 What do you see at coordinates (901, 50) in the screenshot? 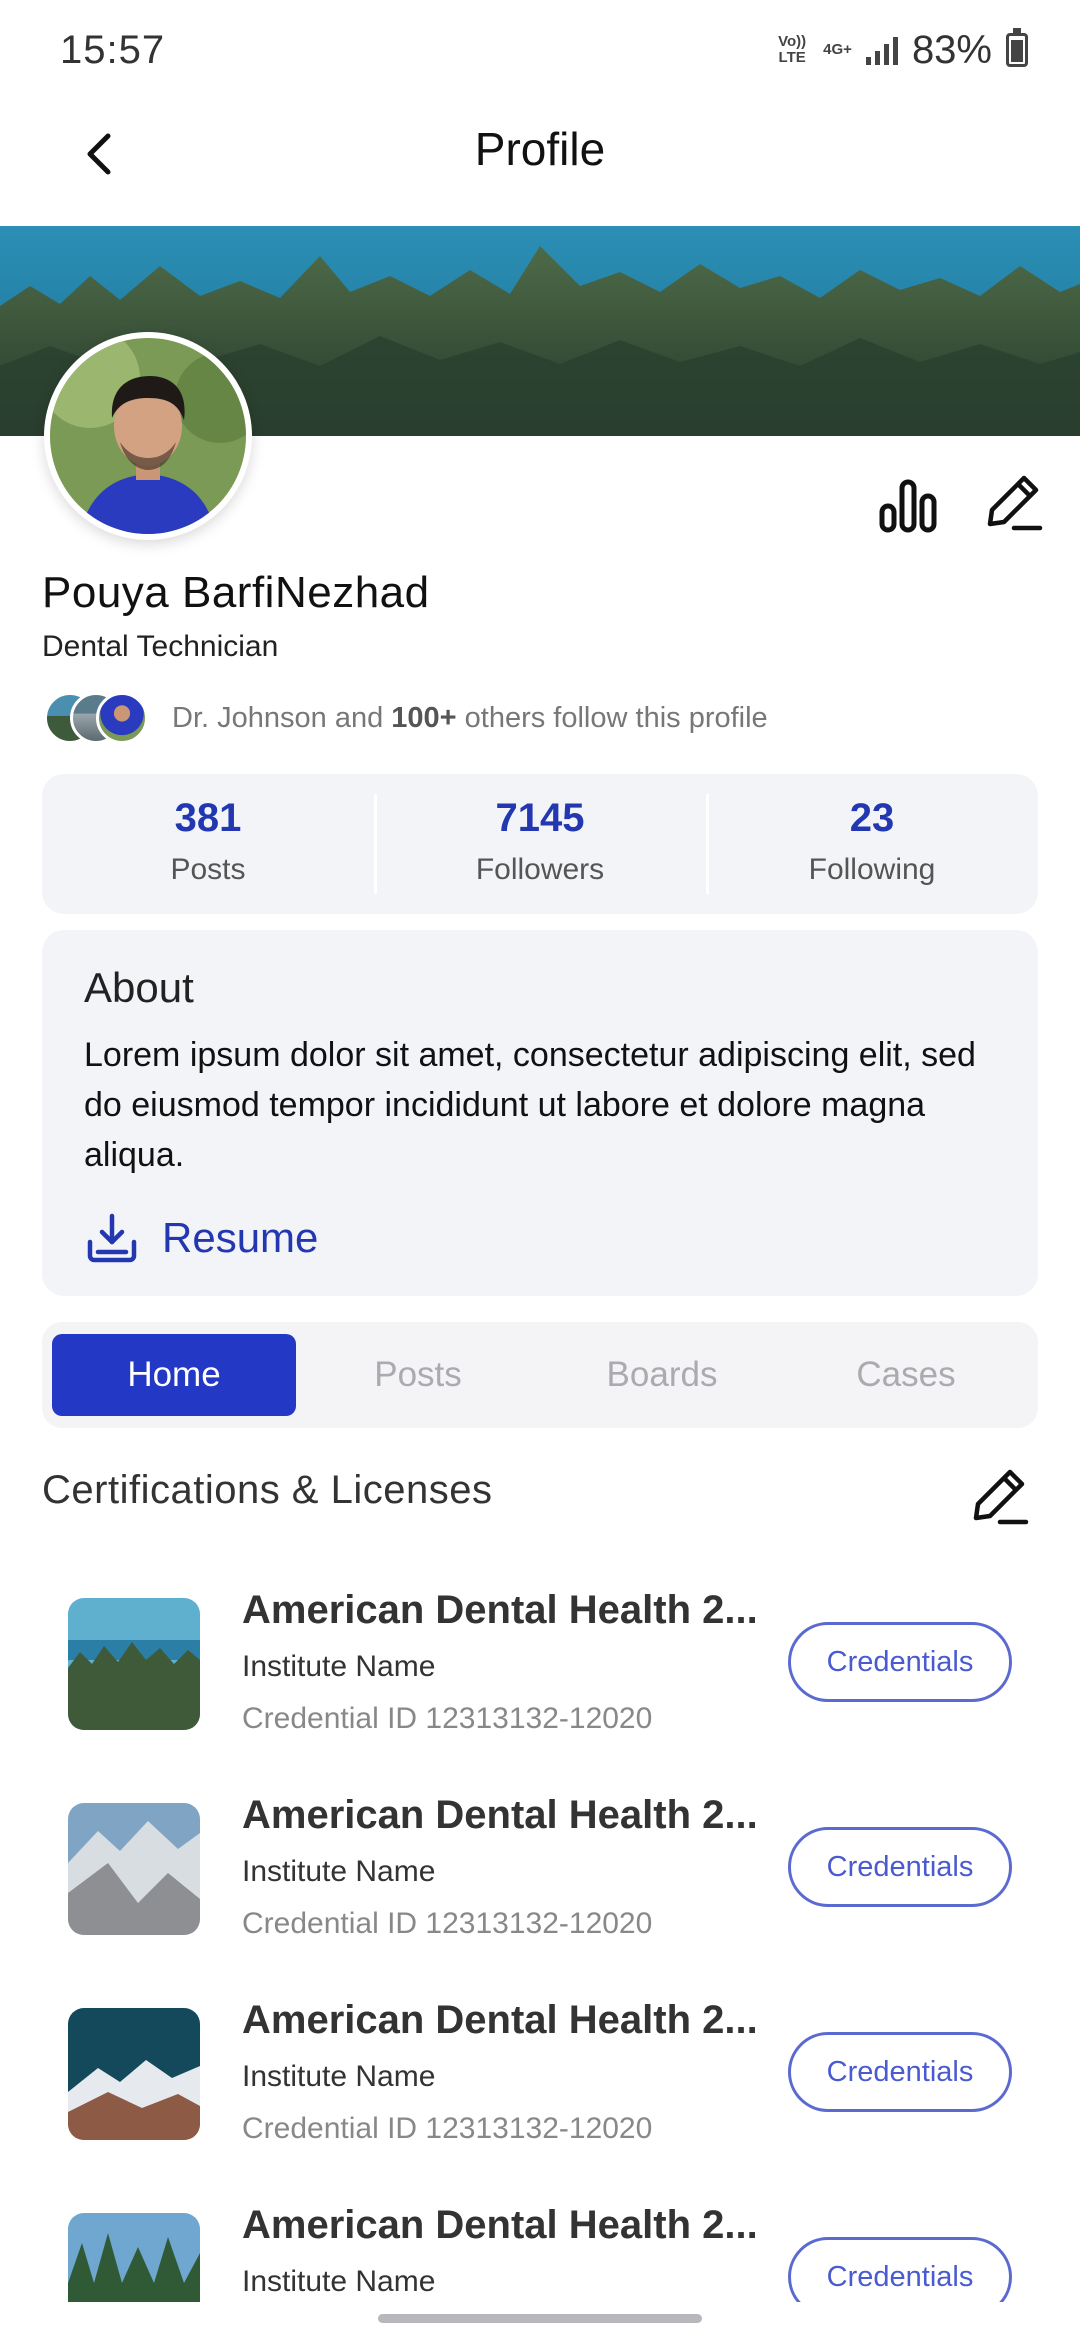
I see `status-indicators: Vo)) LTE 4G+ 83%` at bounding box center [901, 50].